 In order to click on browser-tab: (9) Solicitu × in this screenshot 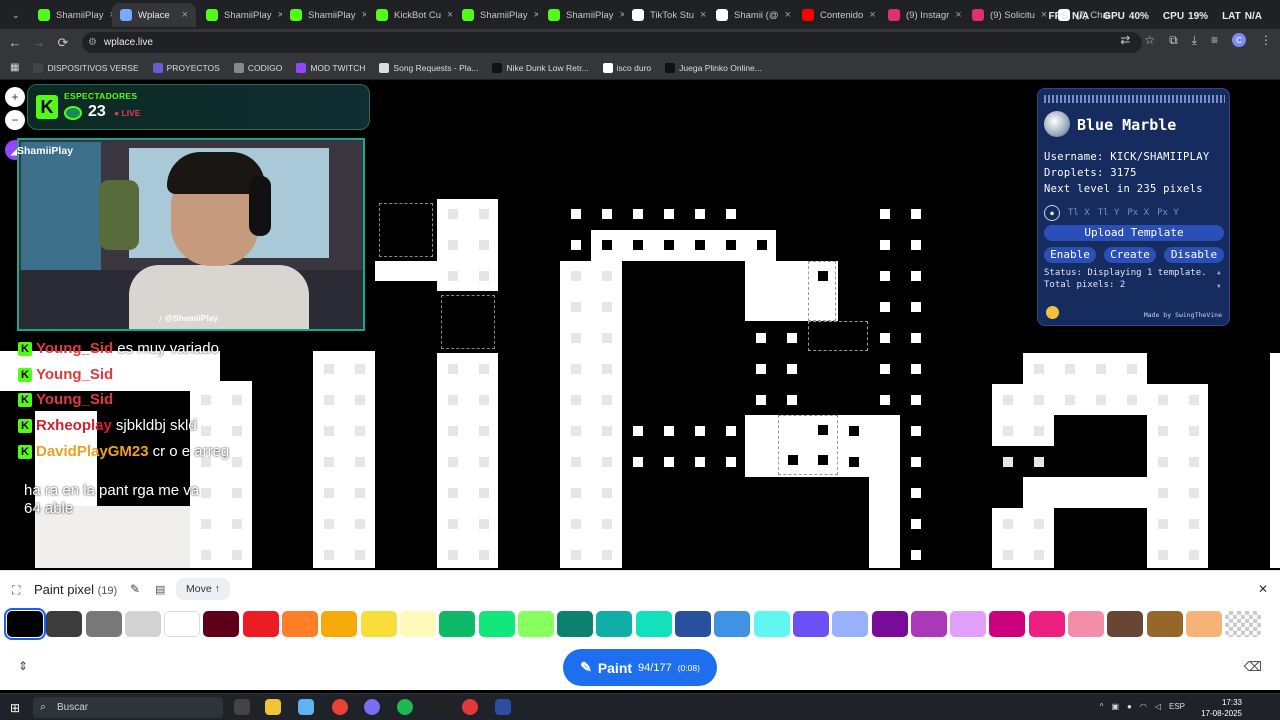, I will do `click(1006, 15)`.